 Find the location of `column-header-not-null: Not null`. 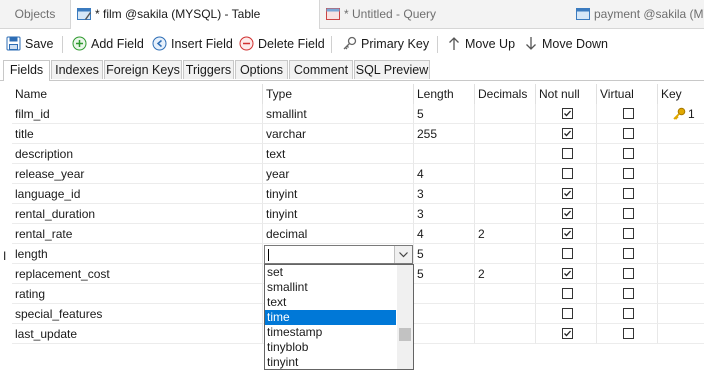

column-header-not-null: Not null is located at coordinates (566, 94).